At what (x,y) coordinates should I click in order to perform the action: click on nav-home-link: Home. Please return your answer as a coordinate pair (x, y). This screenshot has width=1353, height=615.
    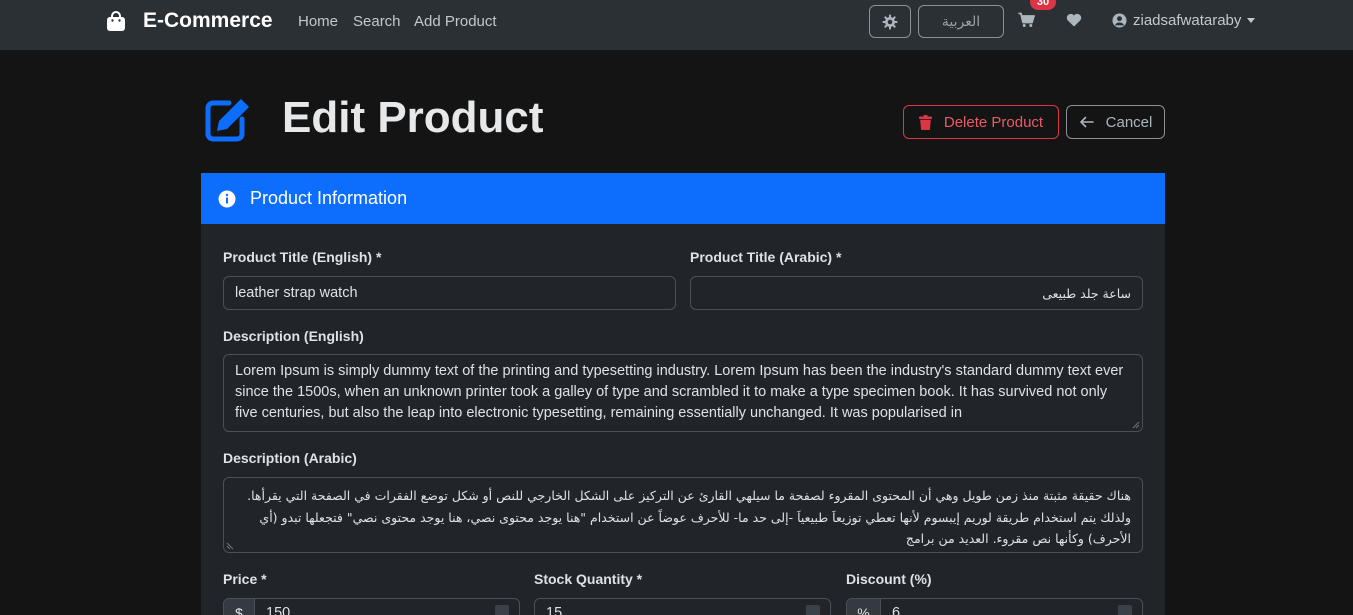
    Looking at the image, I should click on (318, 21).